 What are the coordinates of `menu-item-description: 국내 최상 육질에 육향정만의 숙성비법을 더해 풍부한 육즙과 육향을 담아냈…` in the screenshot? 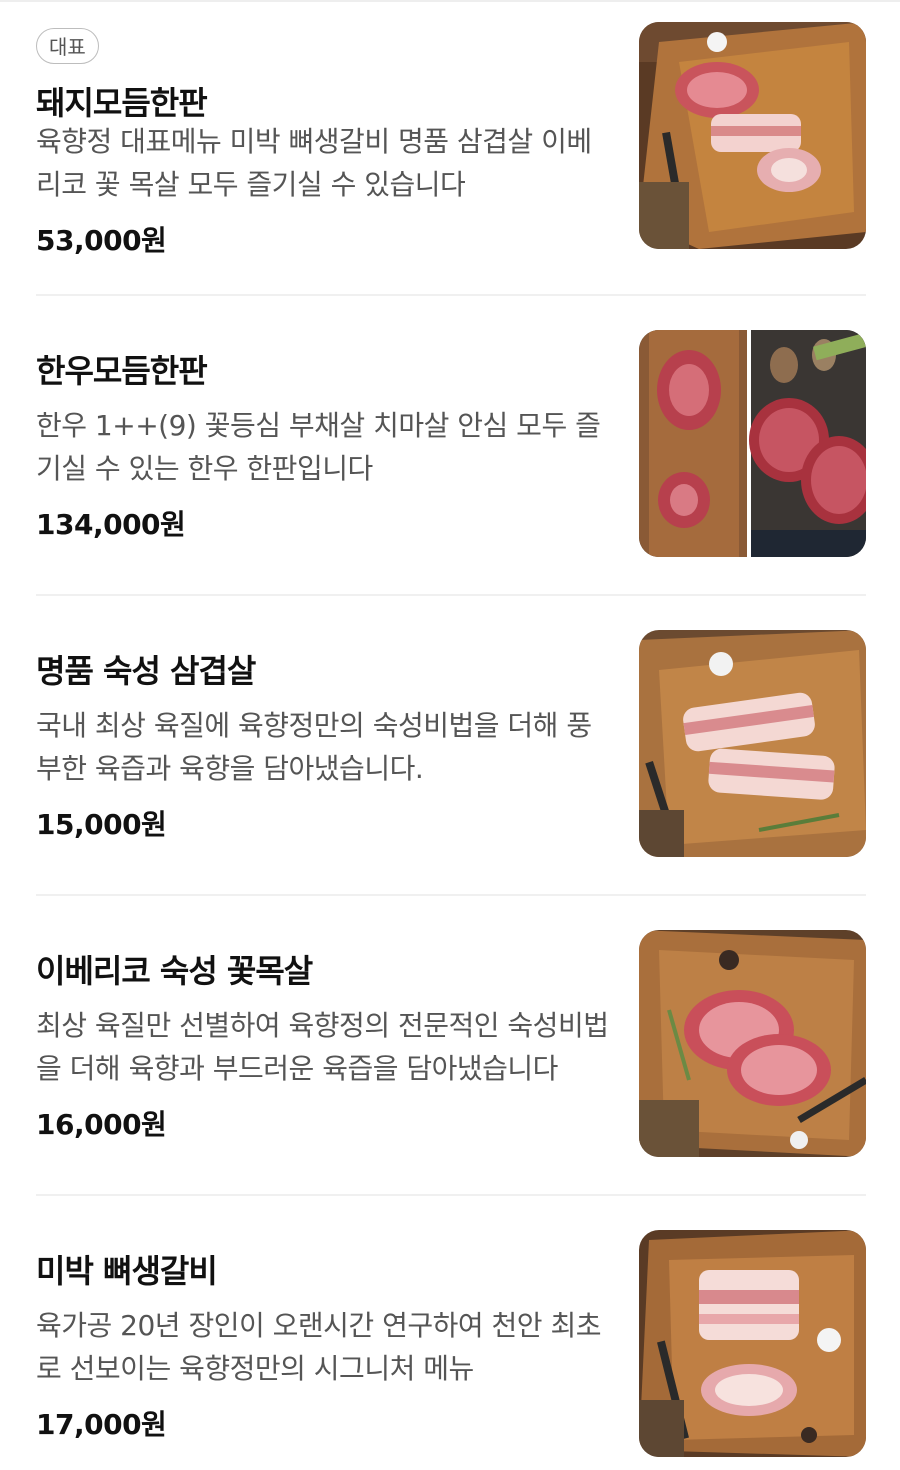 It's located at (314, 747).